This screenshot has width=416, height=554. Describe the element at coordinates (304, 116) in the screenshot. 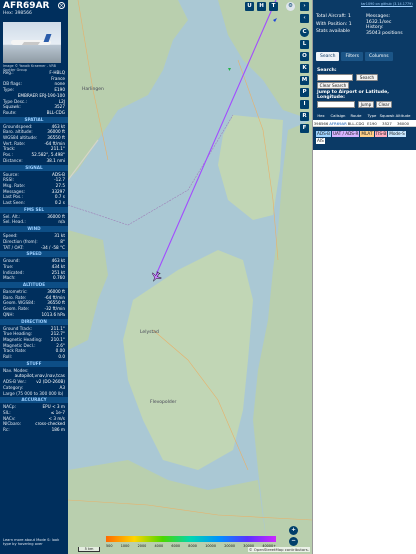

I see `map-toggle-r-button: R` at that location.